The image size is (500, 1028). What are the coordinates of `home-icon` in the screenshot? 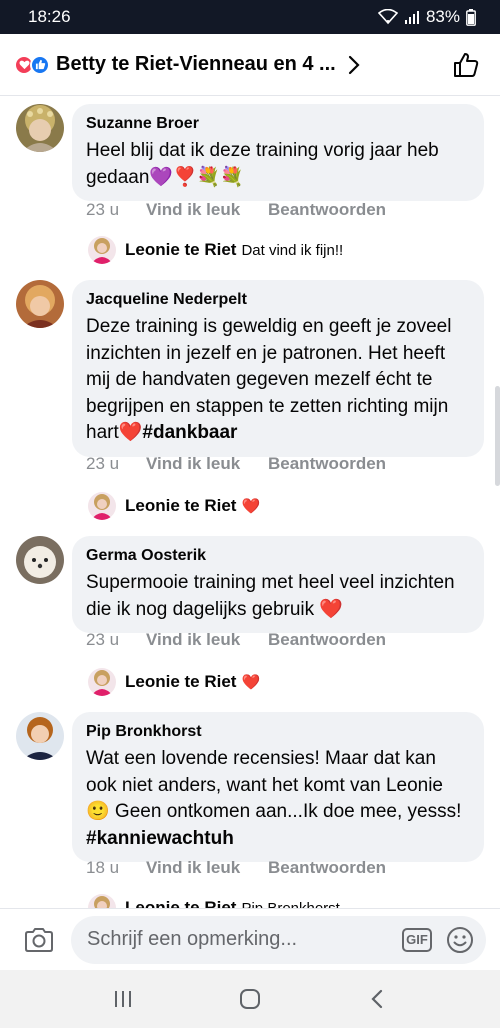 It's located at (250, 999).